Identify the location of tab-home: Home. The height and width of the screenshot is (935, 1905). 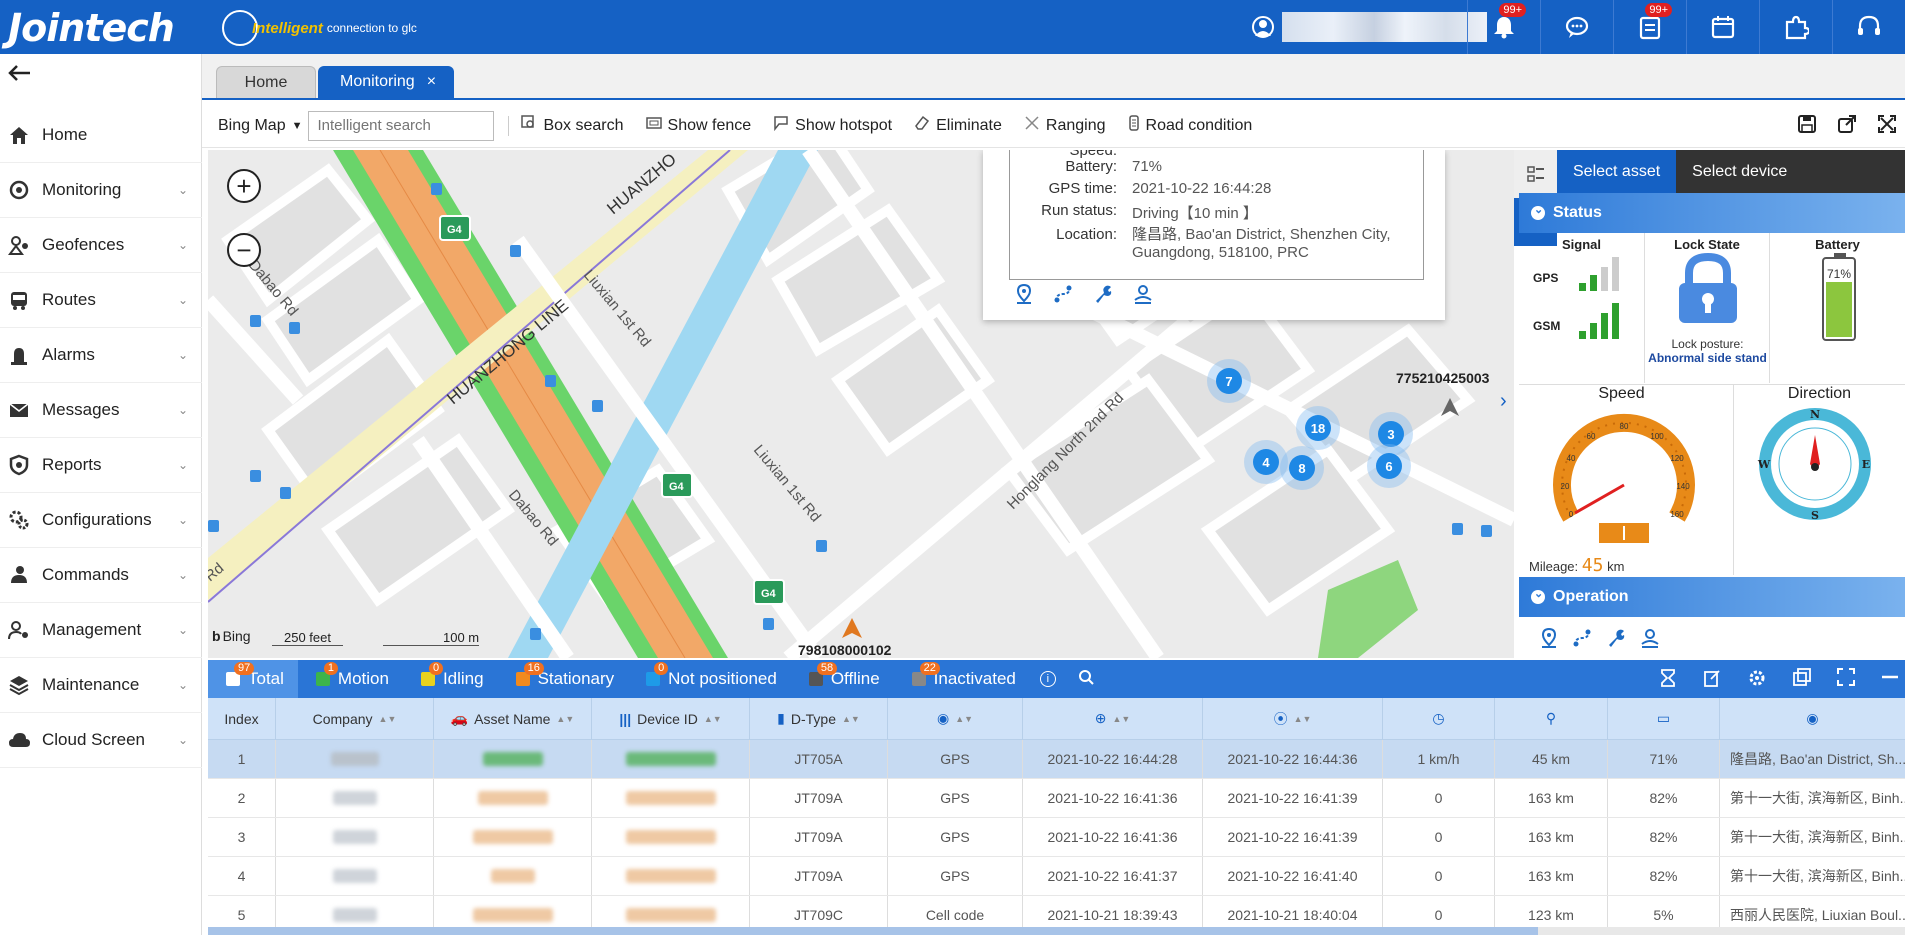
(266, 82).